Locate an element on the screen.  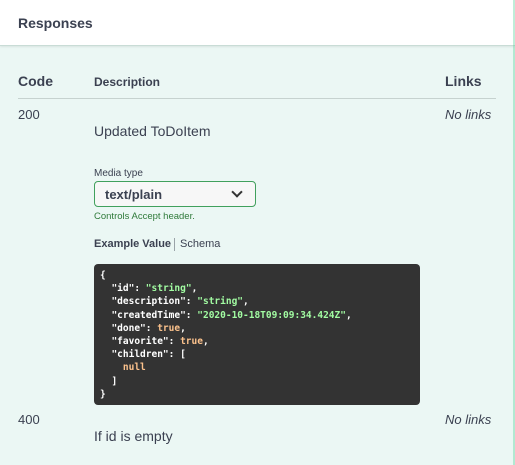
media-type-label: Media type is located at coordinates (118, 173).